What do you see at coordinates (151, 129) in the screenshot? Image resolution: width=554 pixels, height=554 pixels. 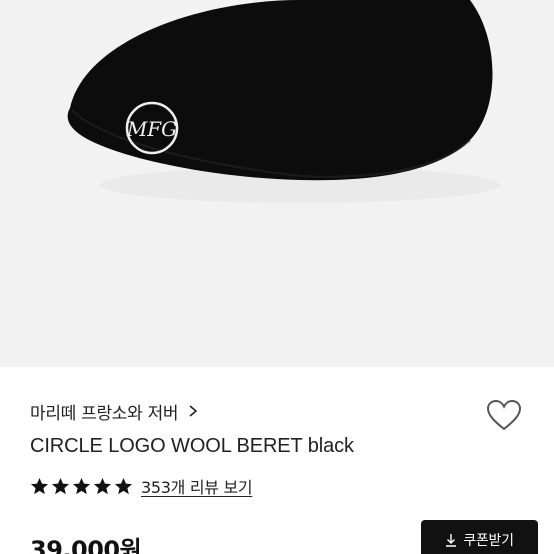 I see `logo-letters: MFG` at bounding box center [151, 129].